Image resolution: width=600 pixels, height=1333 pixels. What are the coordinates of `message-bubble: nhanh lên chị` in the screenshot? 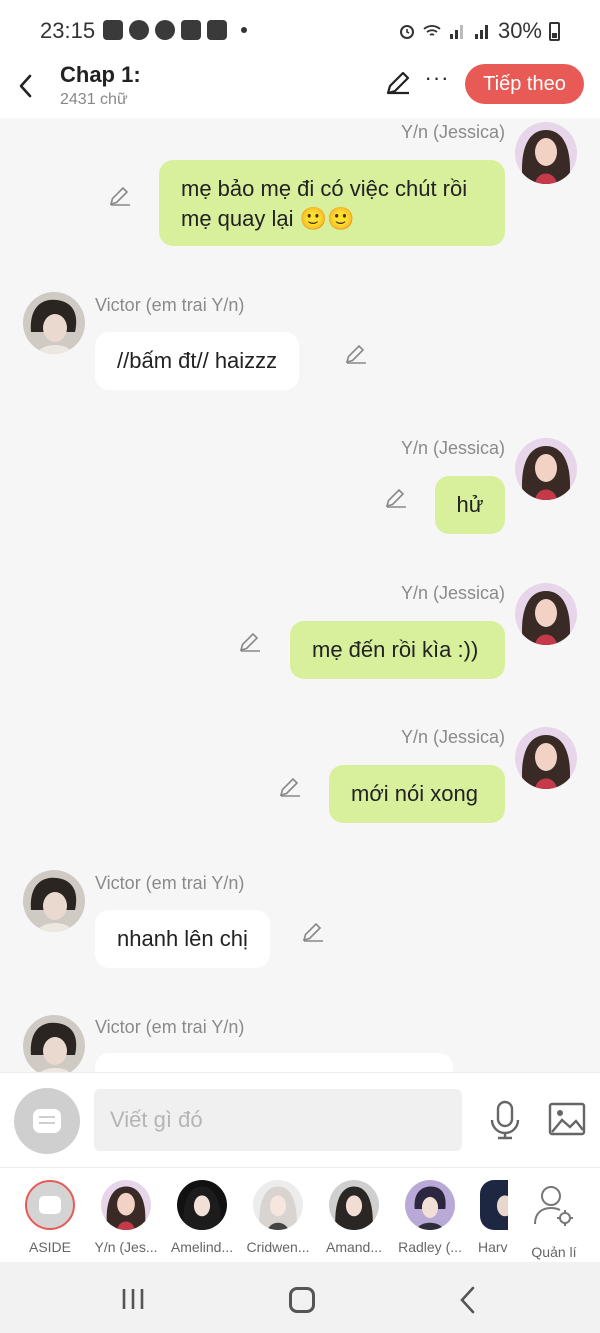 It's located at (182, 939).